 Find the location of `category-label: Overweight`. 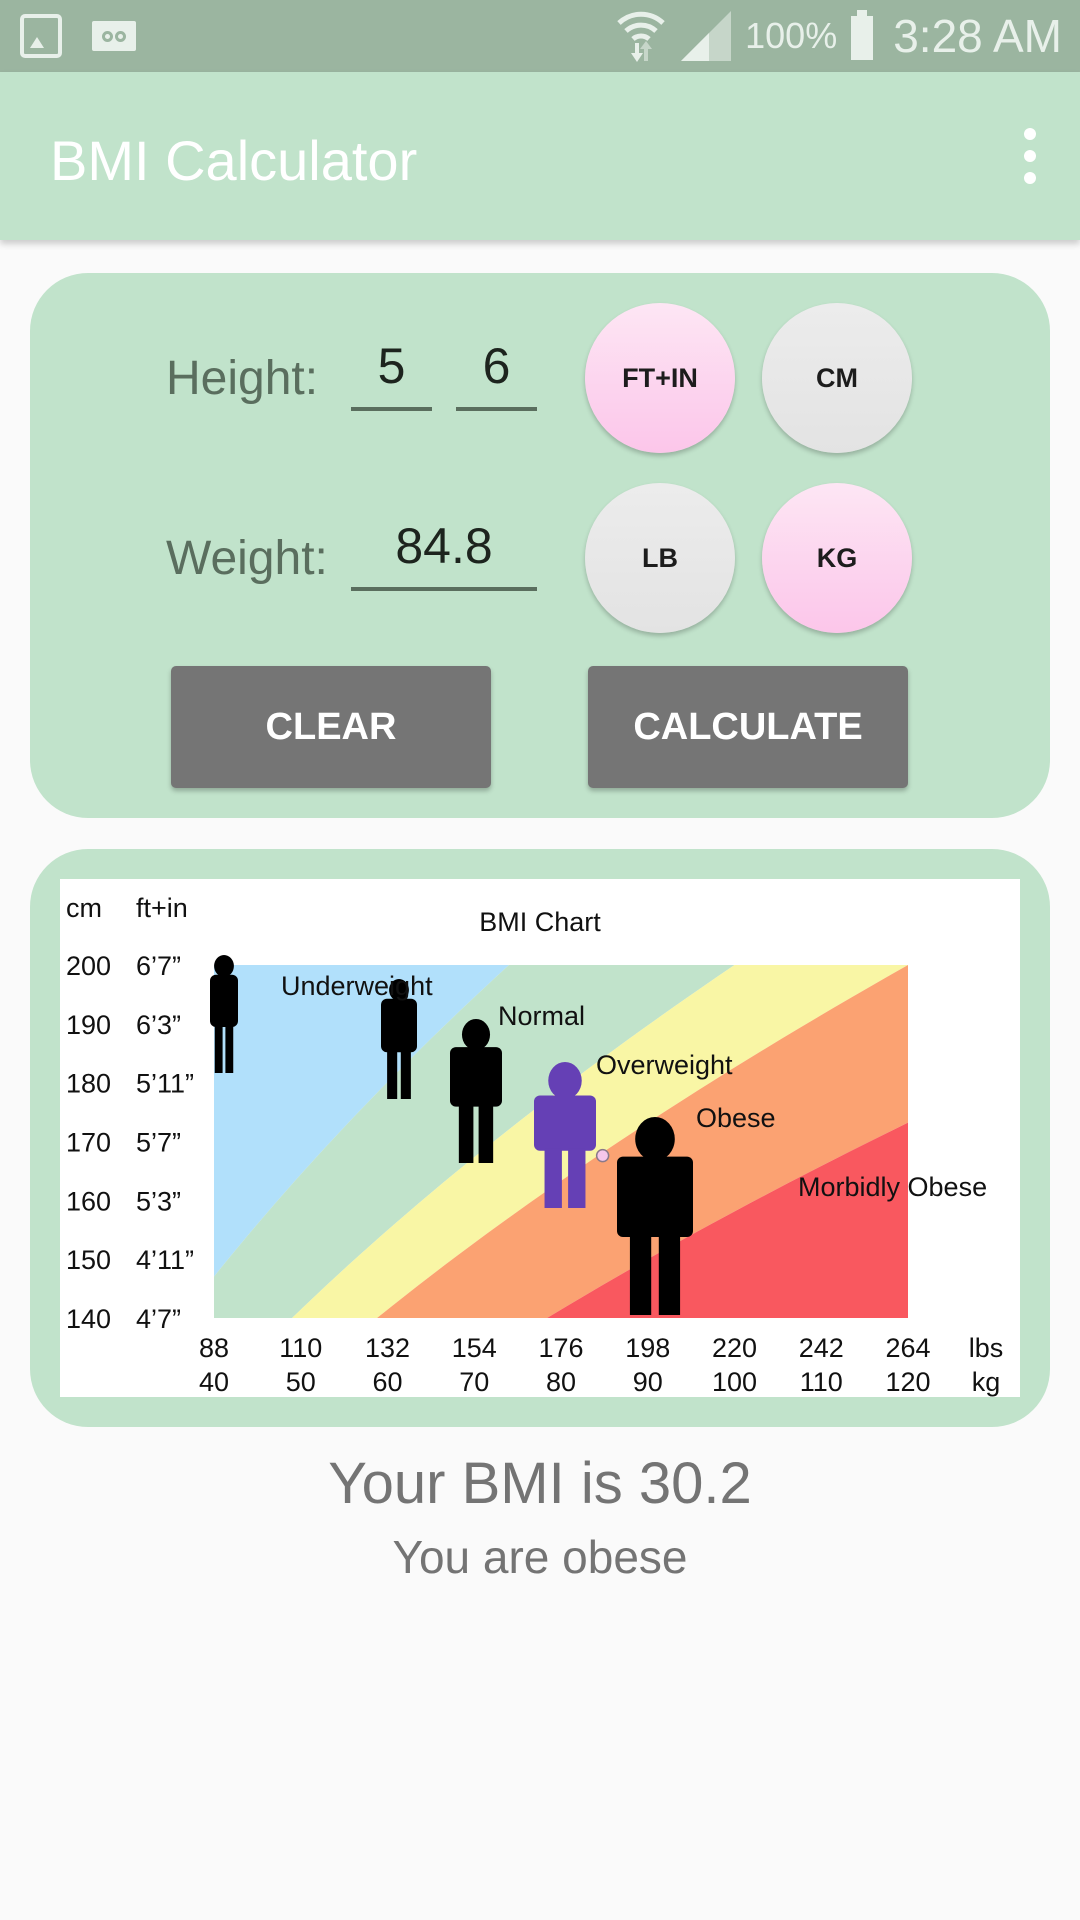

category-label: Overweight is located at coordinates (664, 1065).